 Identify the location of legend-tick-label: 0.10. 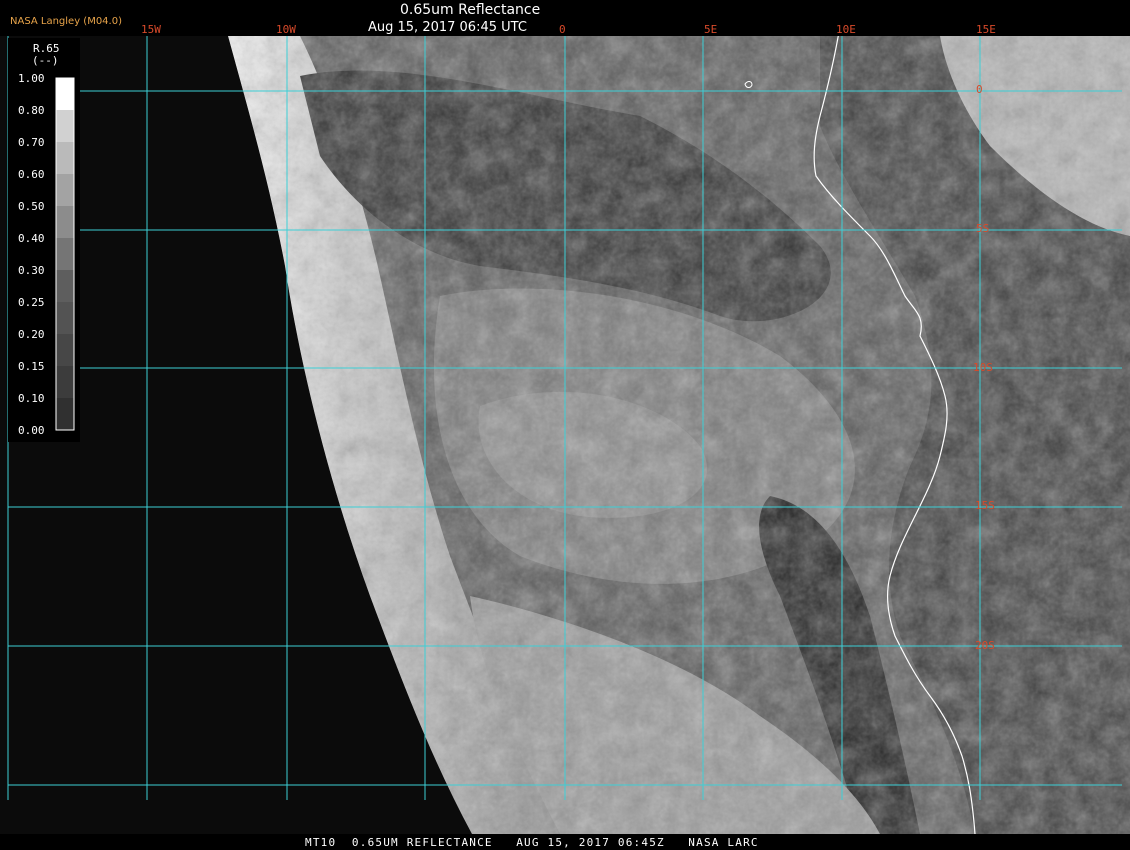
(31, 398).